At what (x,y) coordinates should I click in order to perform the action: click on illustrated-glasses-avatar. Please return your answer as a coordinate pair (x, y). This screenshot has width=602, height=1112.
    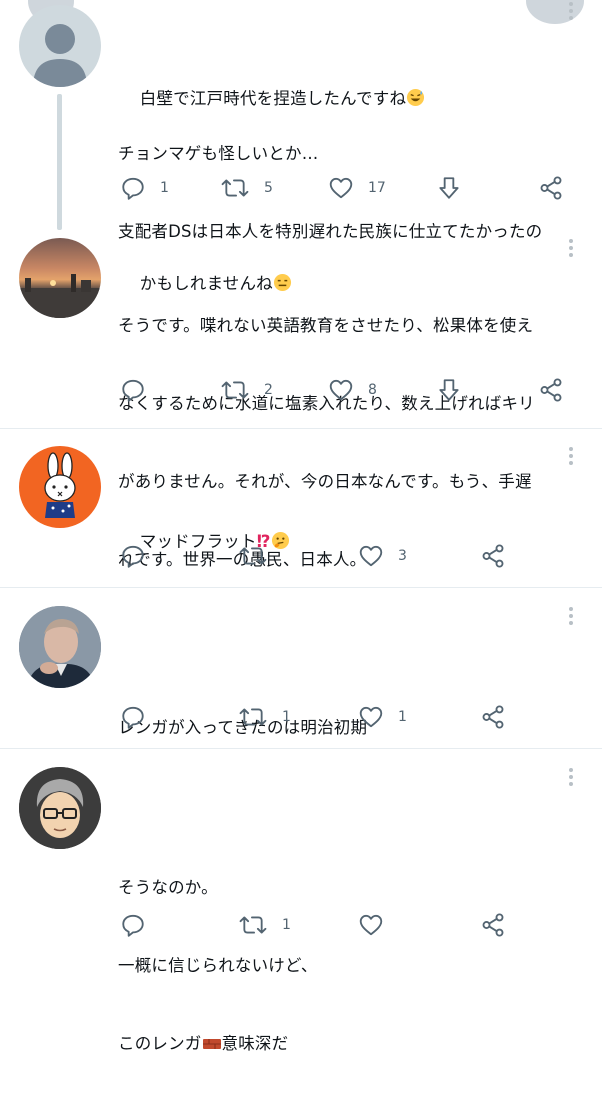
    Looking at the image, I should click on (60, 808).